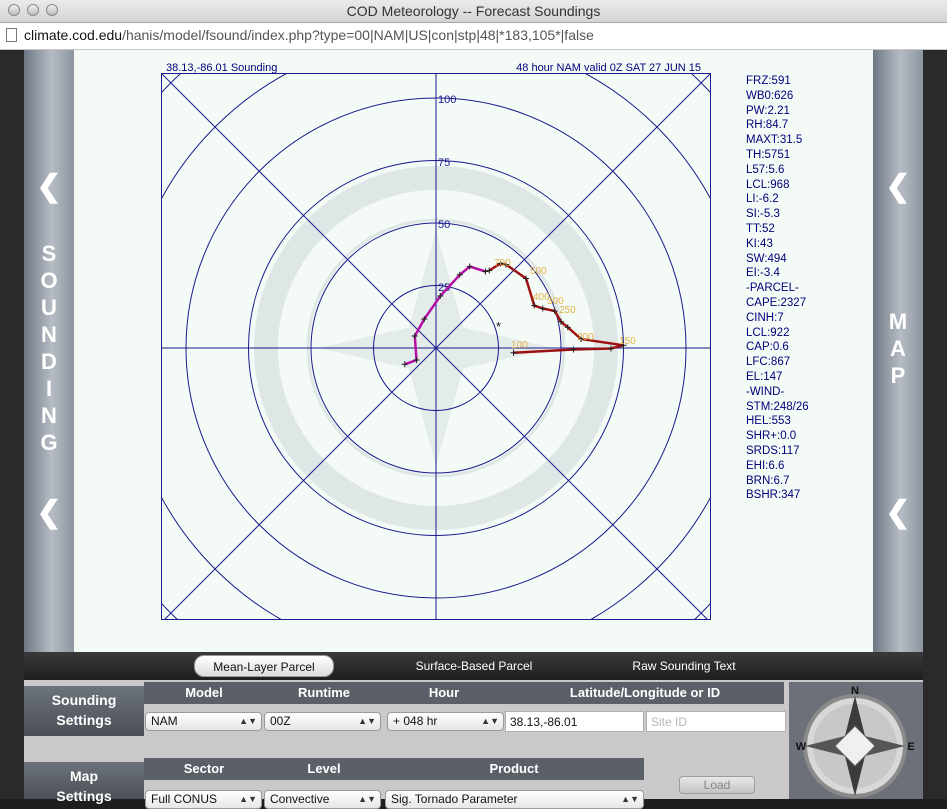  I want to click on compass-rose-icon: N E W, so click(855, 741).